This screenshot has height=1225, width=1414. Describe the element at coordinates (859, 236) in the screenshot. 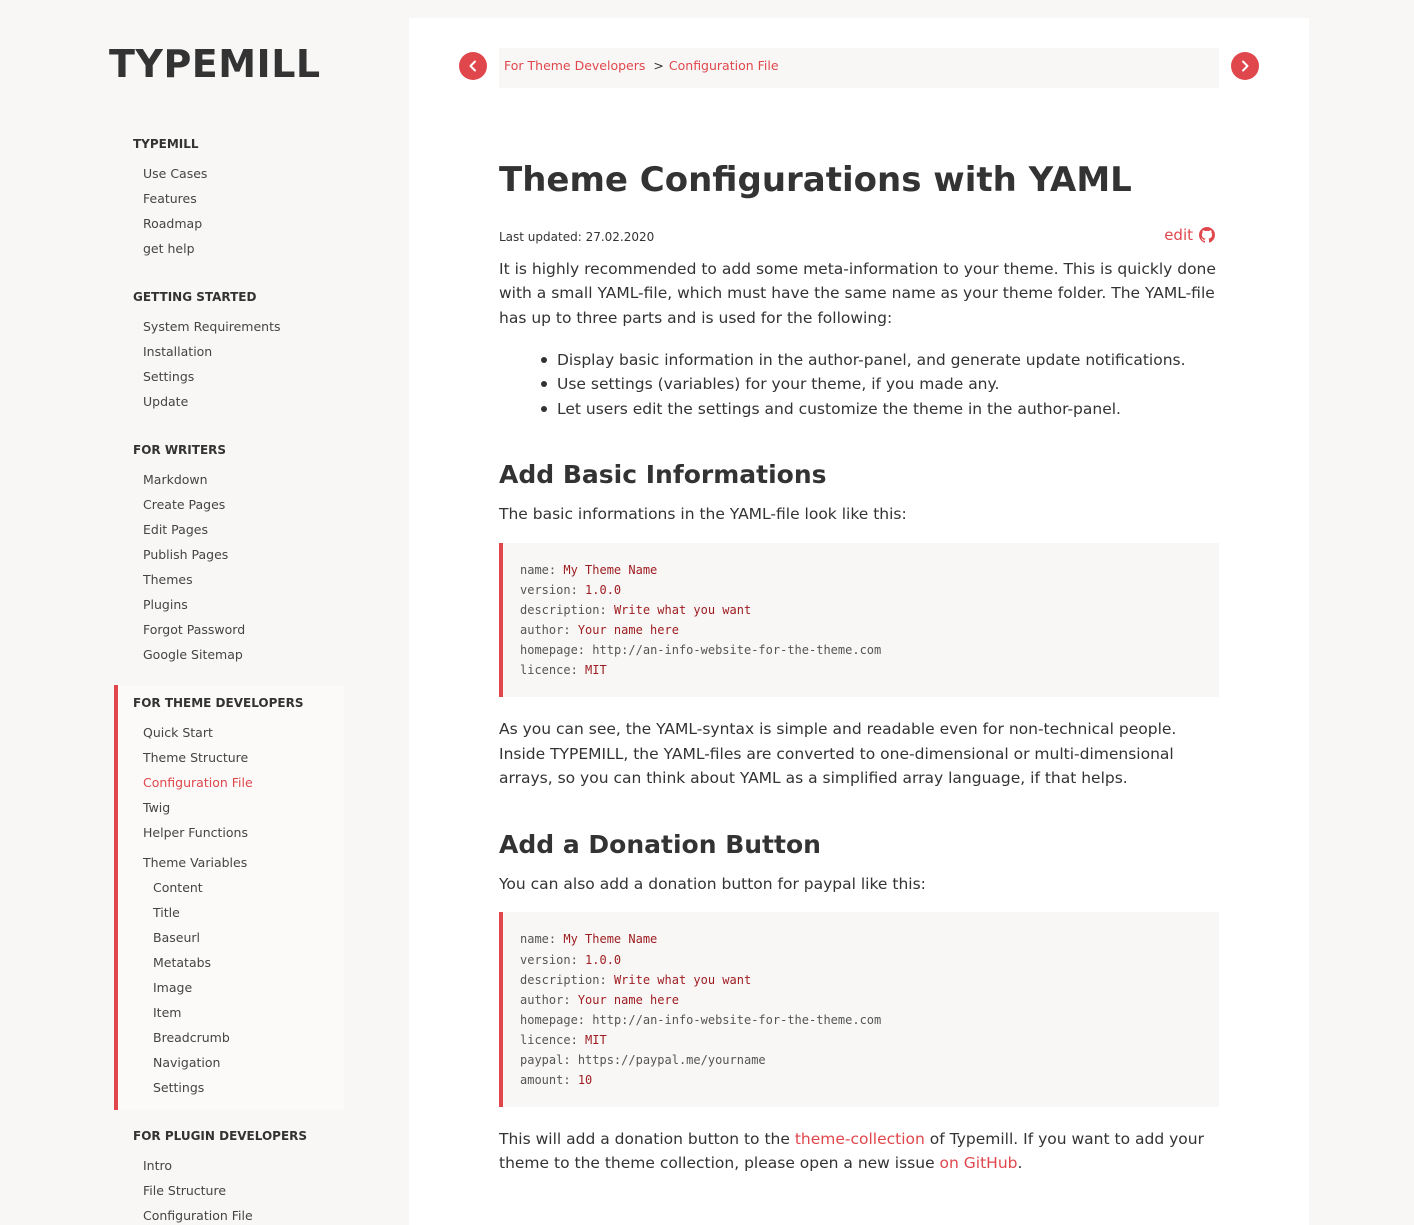

I see `page-meta: Last updated: 27.02.2020 edit` at that location.